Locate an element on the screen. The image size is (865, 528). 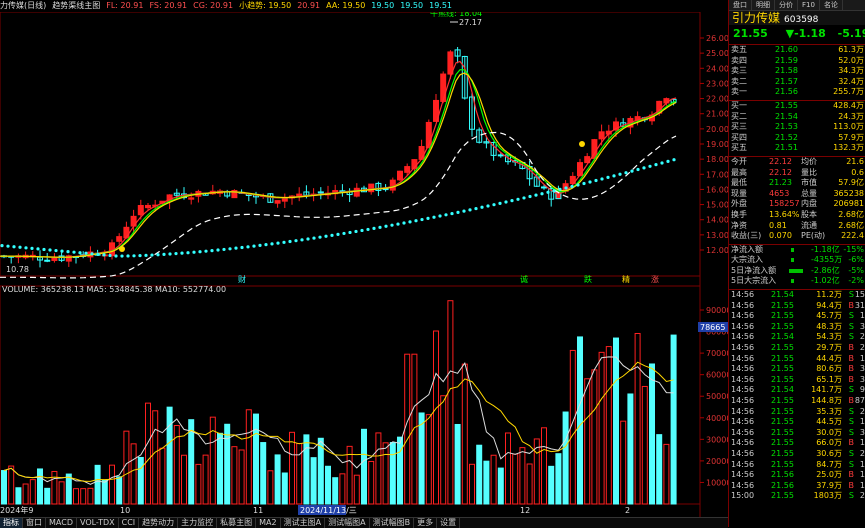
stat-label: 市值 is located at coordinates (809, 183).